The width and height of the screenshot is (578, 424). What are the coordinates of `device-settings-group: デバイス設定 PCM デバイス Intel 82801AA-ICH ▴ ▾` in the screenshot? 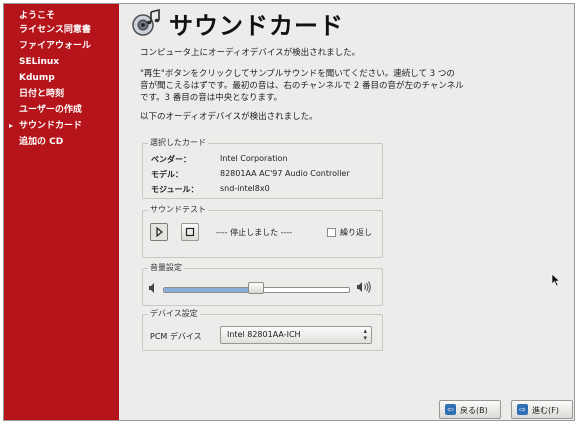 It's located at (262, 329).